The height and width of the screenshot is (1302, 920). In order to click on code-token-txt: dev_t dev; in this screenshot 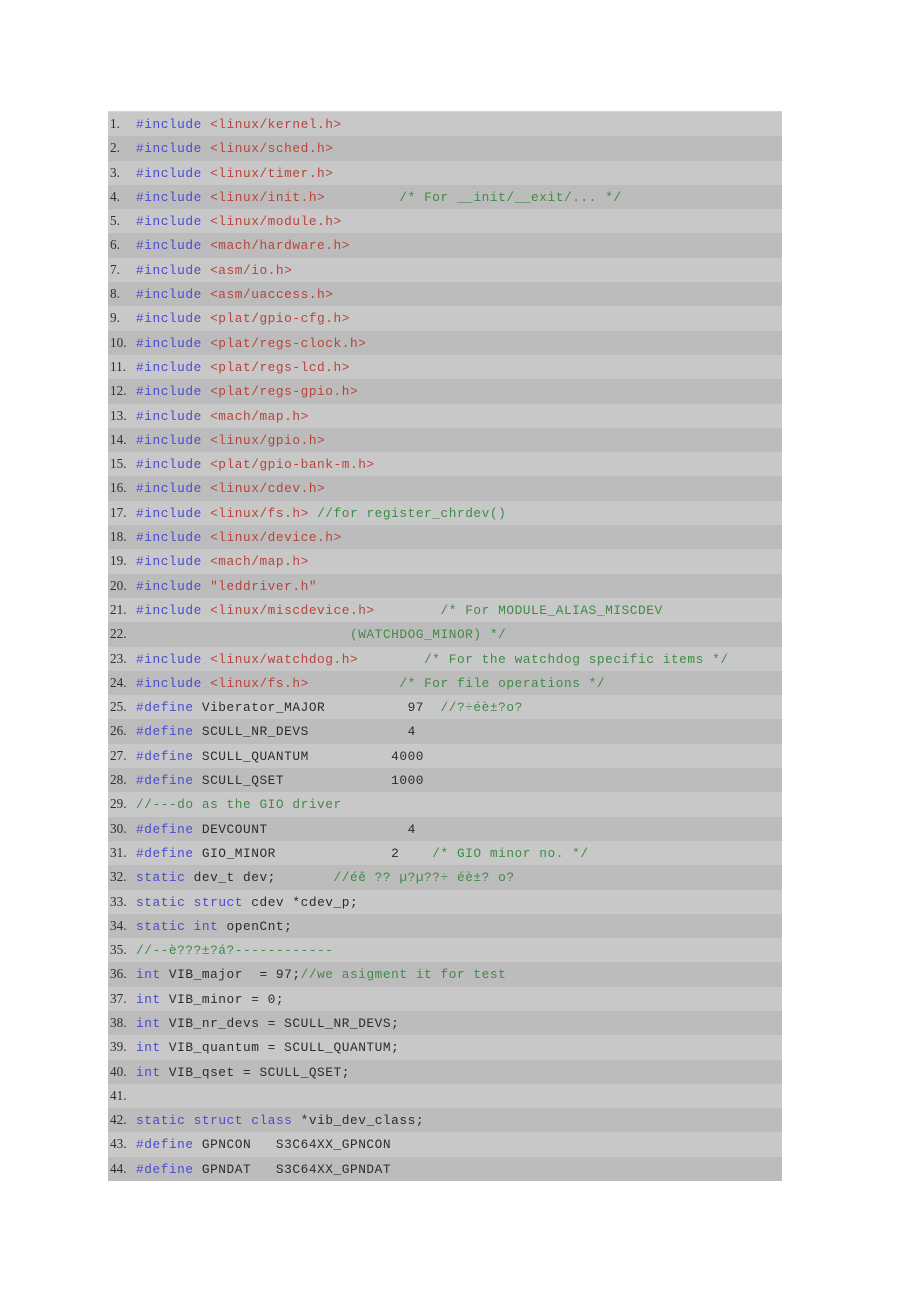, I will do `click(259, 878)`.